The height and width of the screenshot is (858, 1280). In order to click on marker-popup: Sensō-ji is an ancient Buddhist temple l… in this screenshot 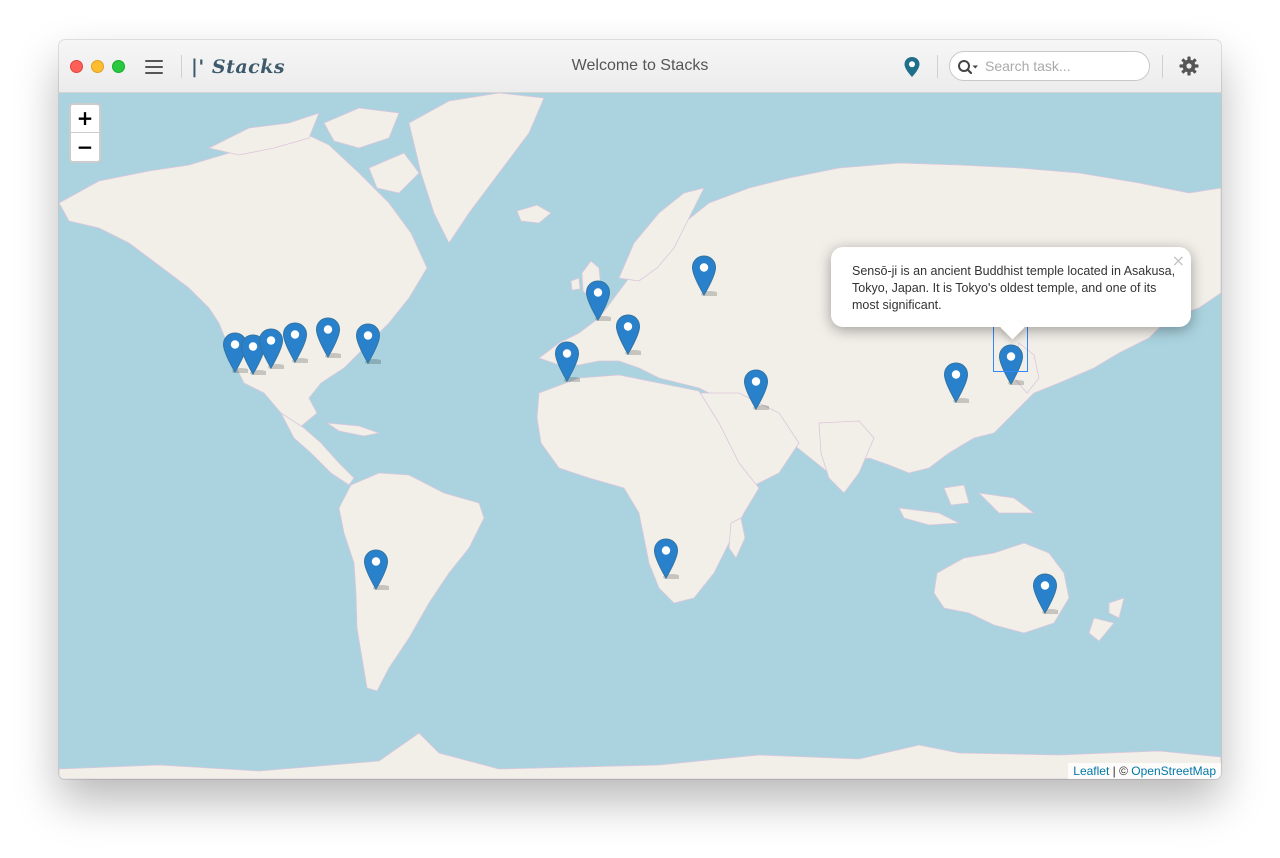, I will do `click(1011, 293)`.